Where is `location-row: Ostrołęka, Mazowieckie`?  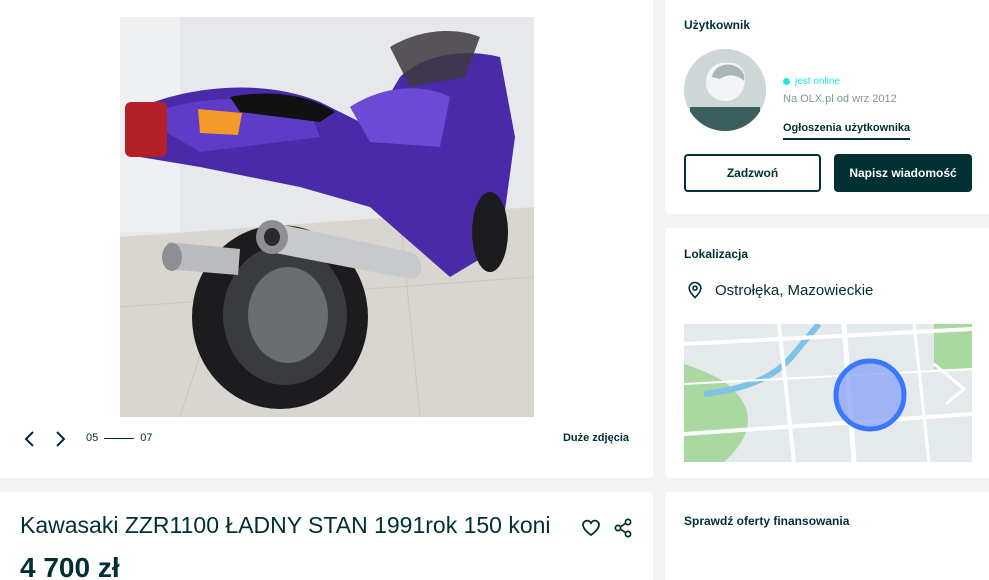 location-row: Ostrołęka, Mazowieckie is located at coordinates (779, 290).